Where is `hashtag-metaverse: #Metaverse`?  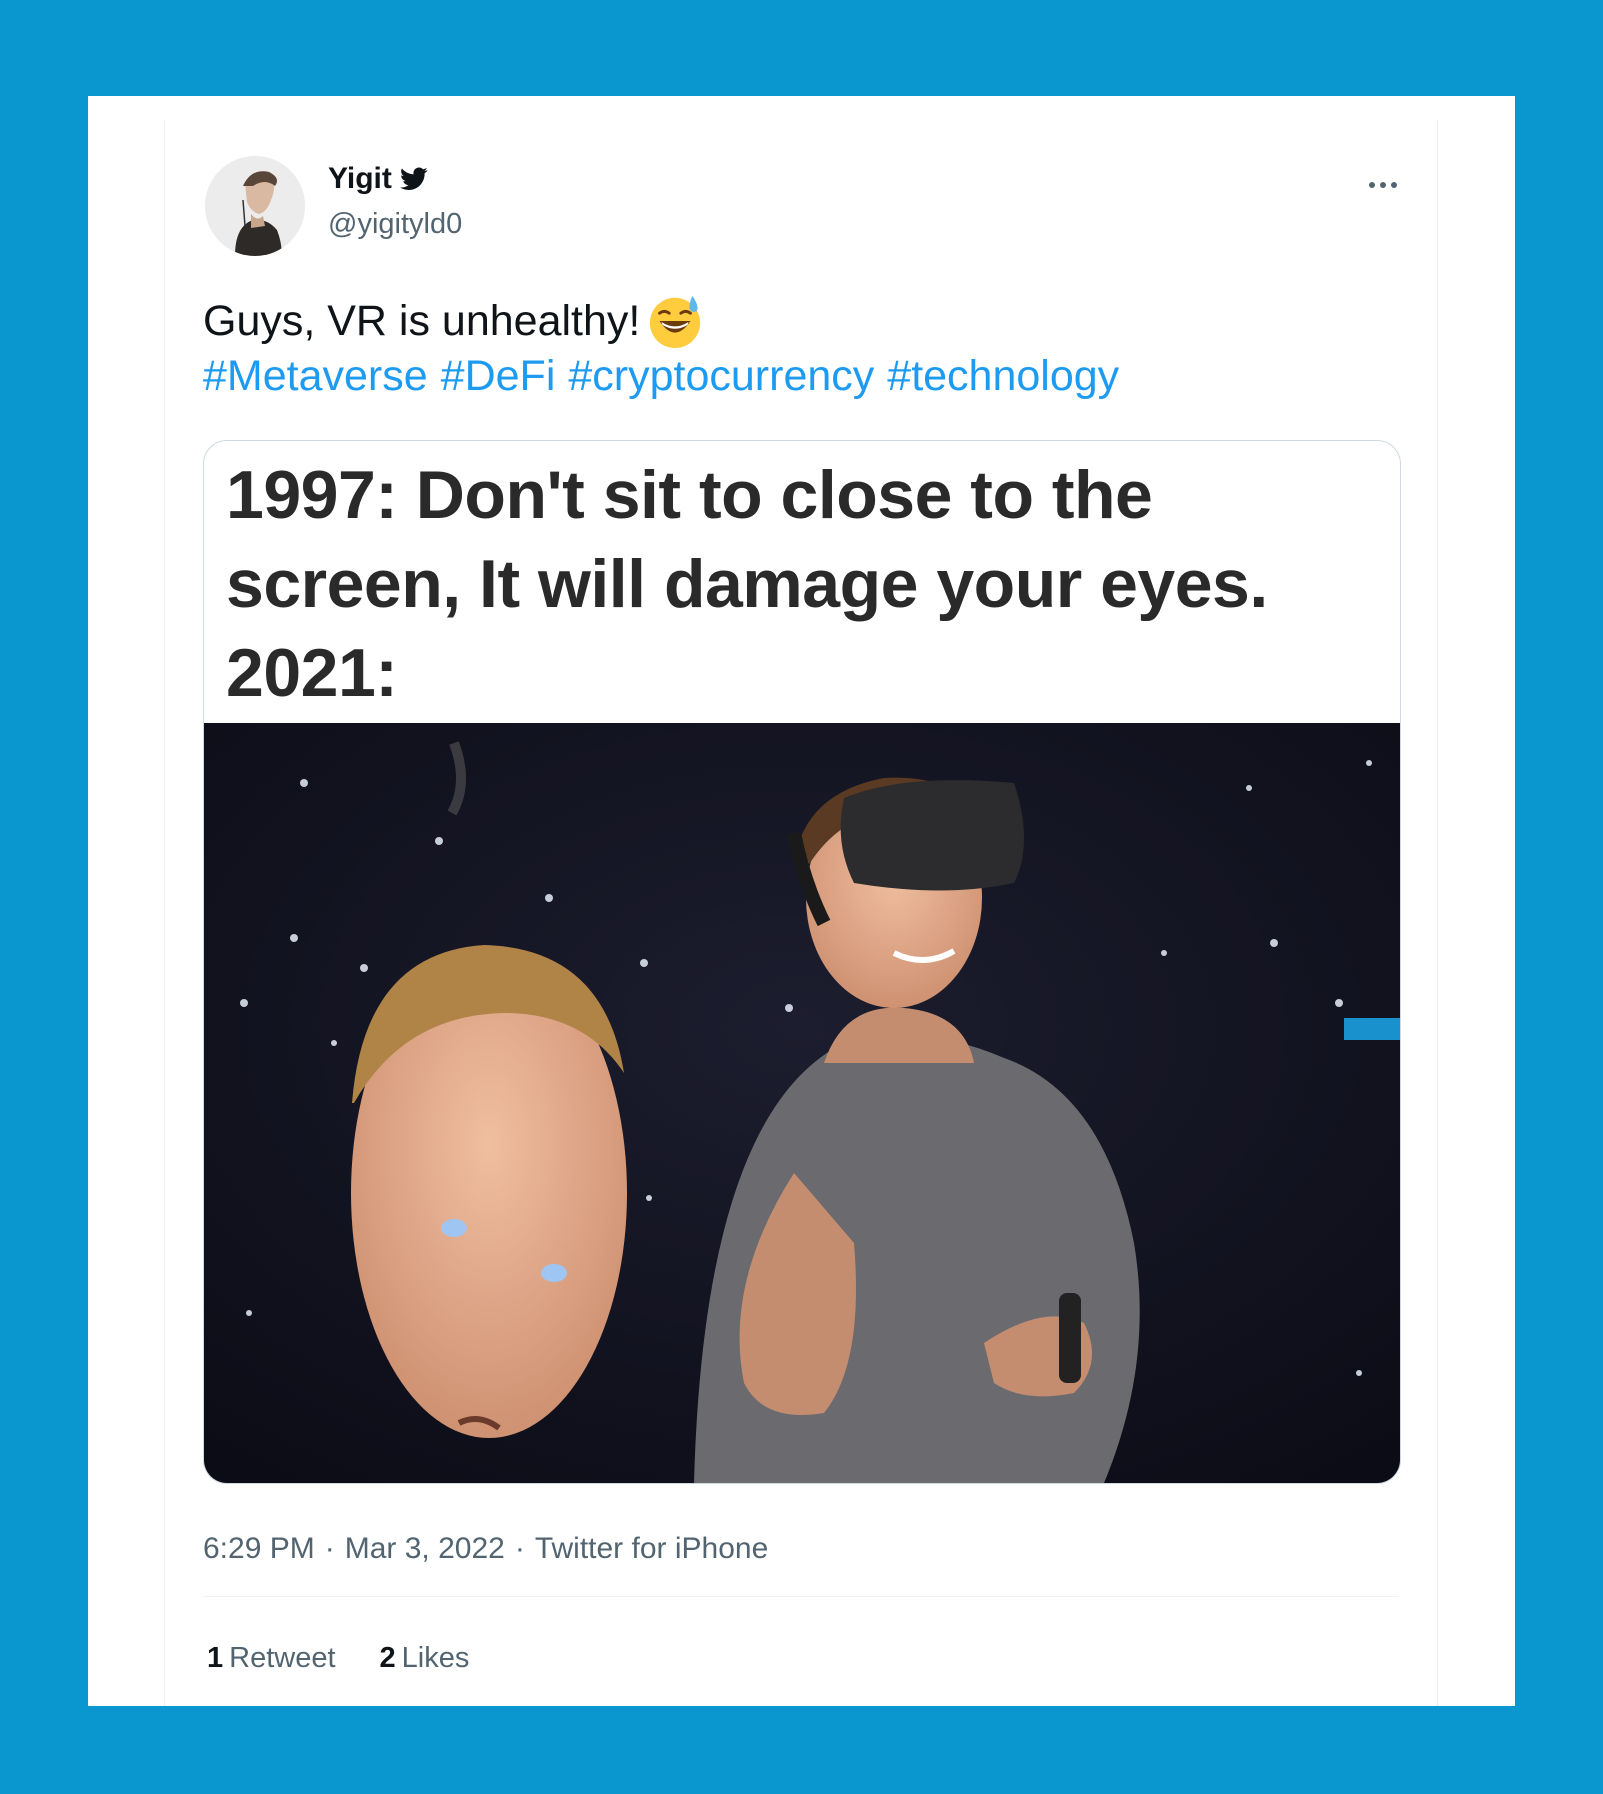 hashtag-metaverse: #Metaverse is located at coordinates (315, 376).